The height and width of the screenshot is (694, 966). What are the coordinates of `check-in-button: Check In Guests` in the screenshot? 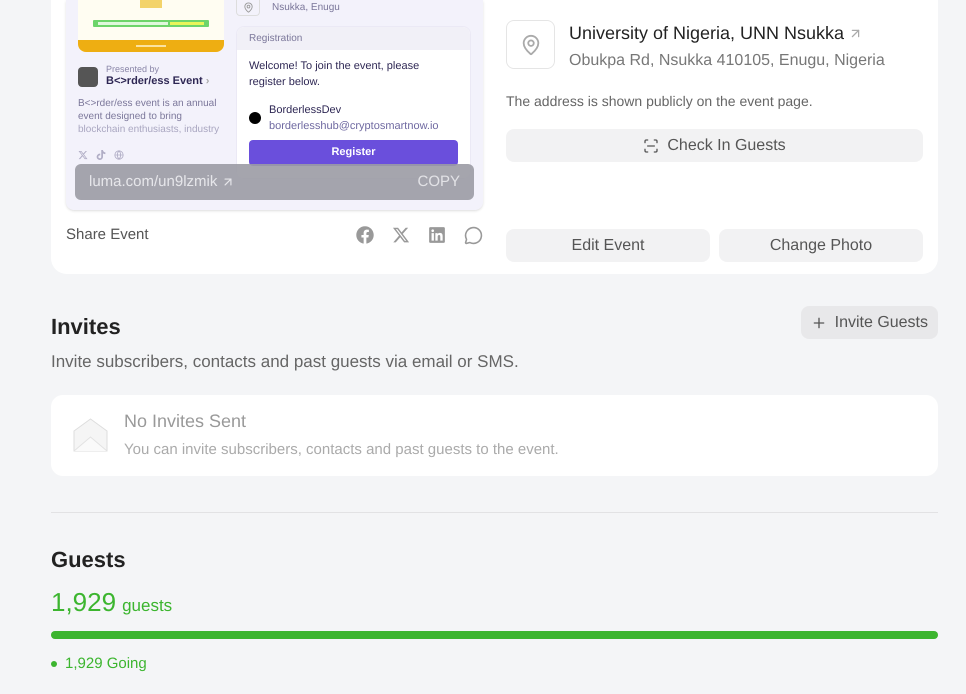 It's located at (714, 145).